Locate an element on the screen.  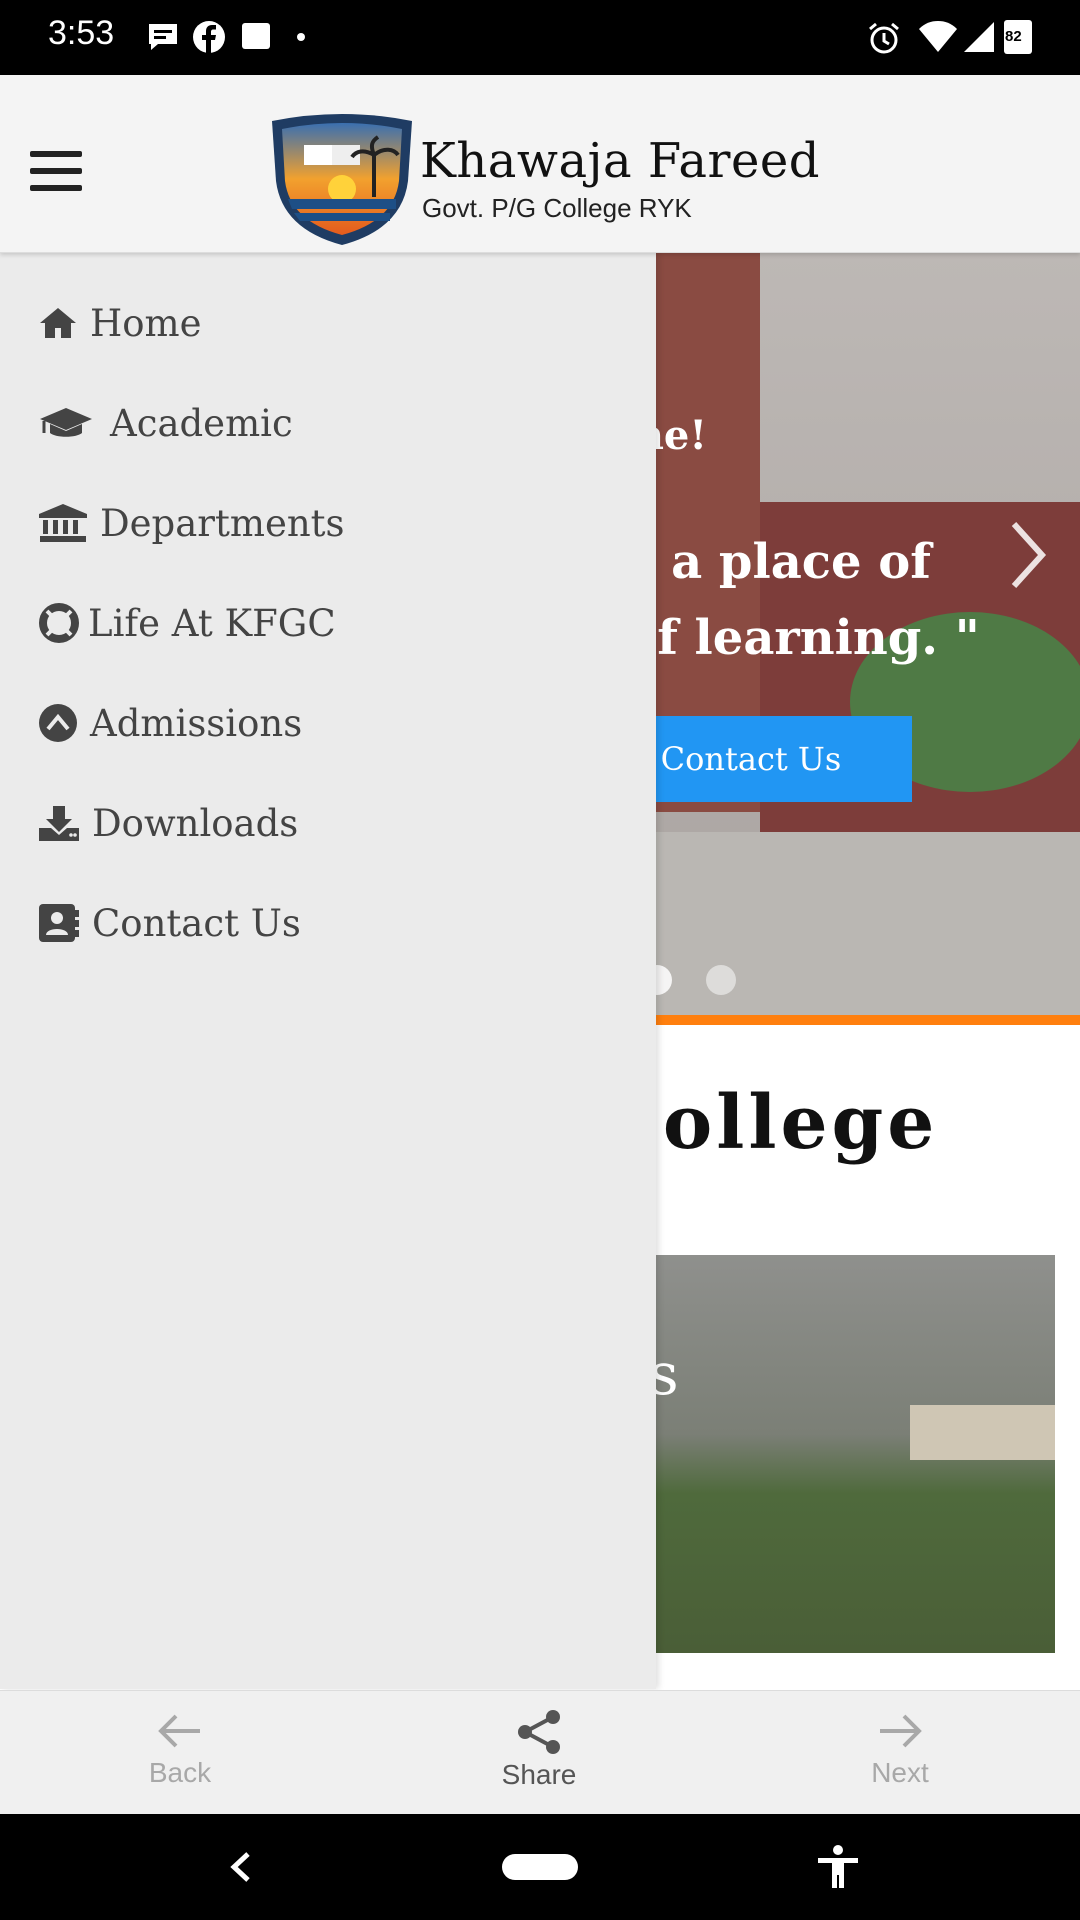
system-navigation-bar is located at coordinates (540, 1867).